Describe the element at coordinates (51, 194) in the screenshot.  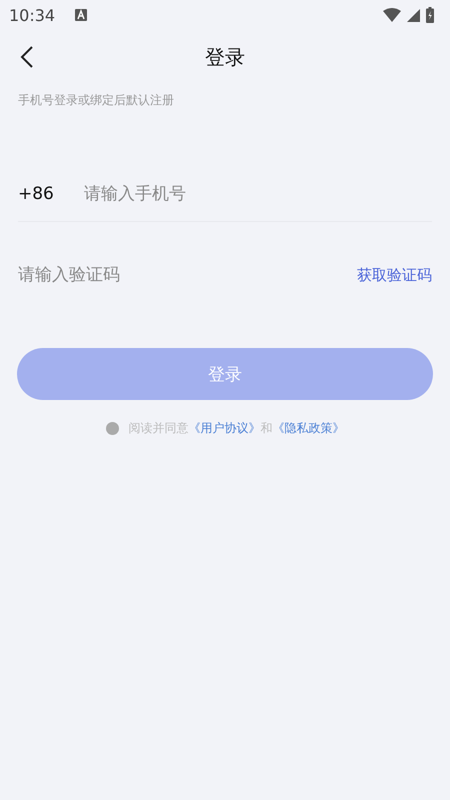
I see `country-code: +86` at that location.